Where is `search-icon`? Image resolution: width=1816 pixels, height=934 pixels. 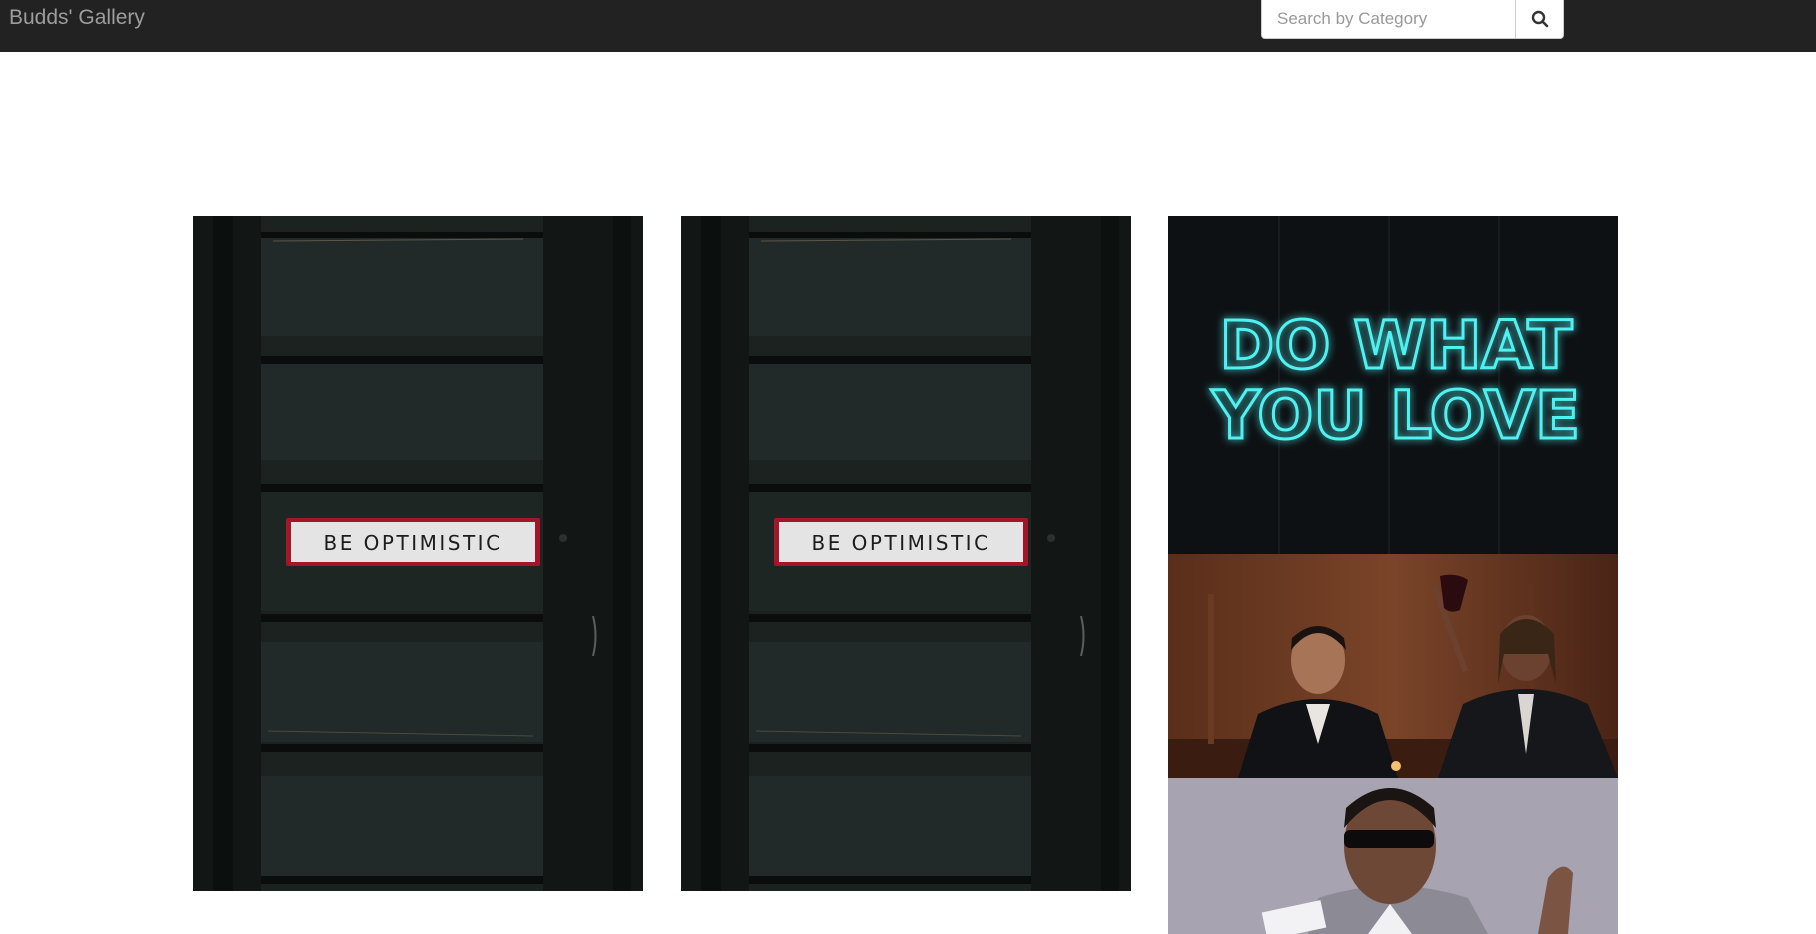
search-icon is located at coordinates (1539, 19).